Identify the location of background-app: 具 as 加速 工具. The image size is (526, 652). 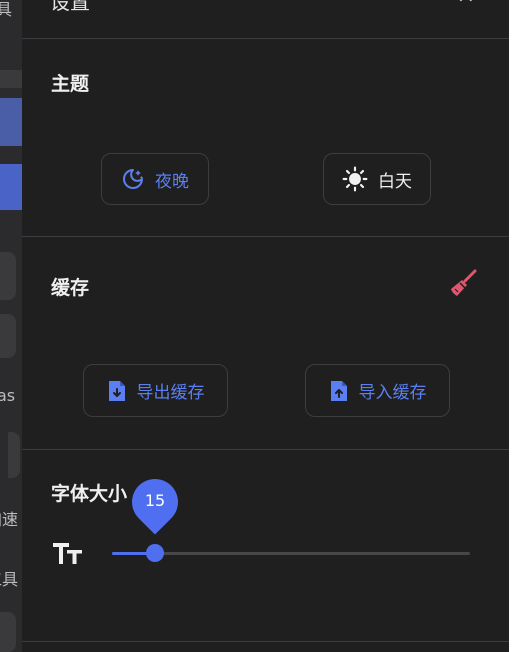
(11, 326).